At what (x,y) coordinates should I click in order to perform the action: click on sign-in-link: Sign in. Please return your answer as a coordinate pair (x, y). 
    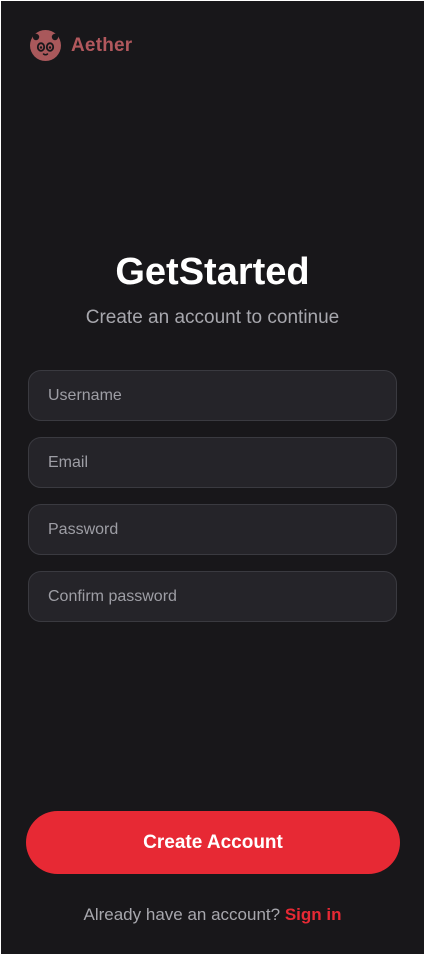
    Looking at the image, I should click on (313, 914).